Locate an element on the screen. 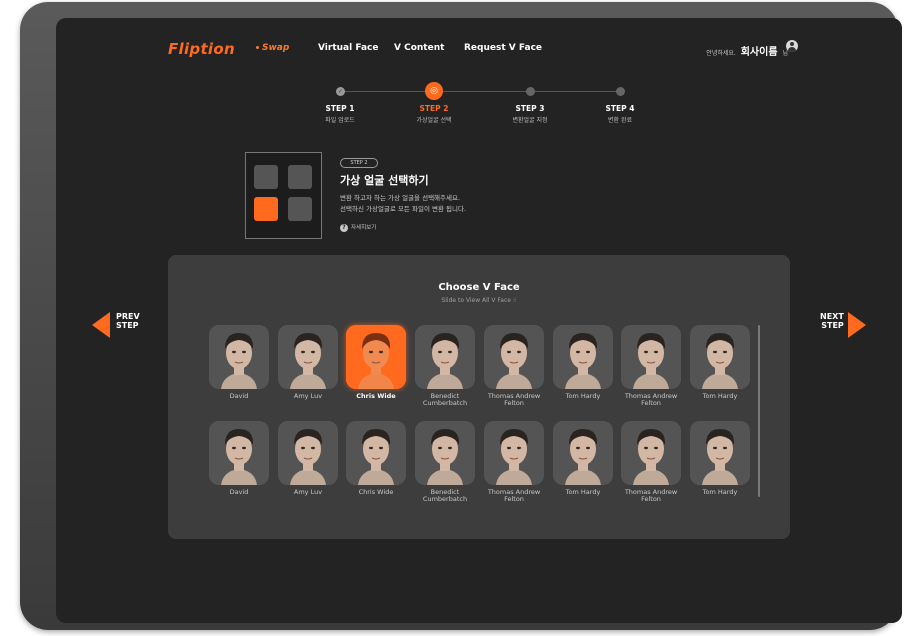 This screenshot has width=919, height=636. nav-swap: Swap is located at coordinates (275, 48).